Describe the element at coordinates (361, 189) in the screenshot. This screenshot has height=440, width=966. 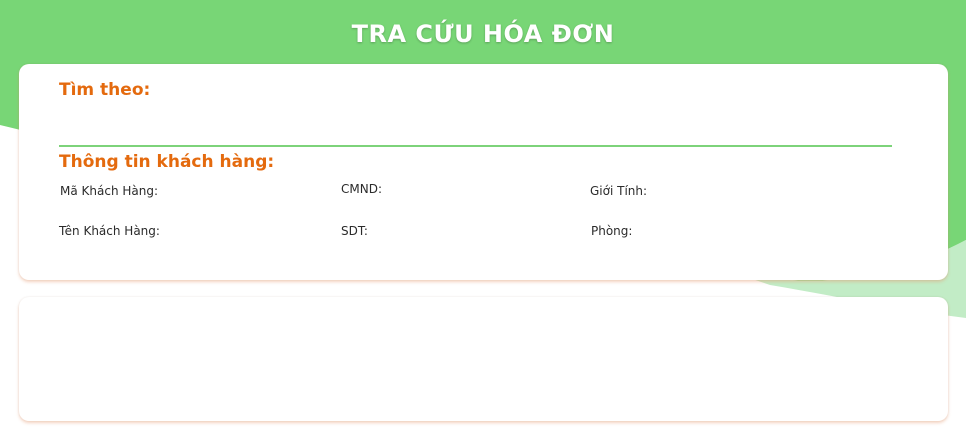
I see `id-card-label: CMND:` at that location.